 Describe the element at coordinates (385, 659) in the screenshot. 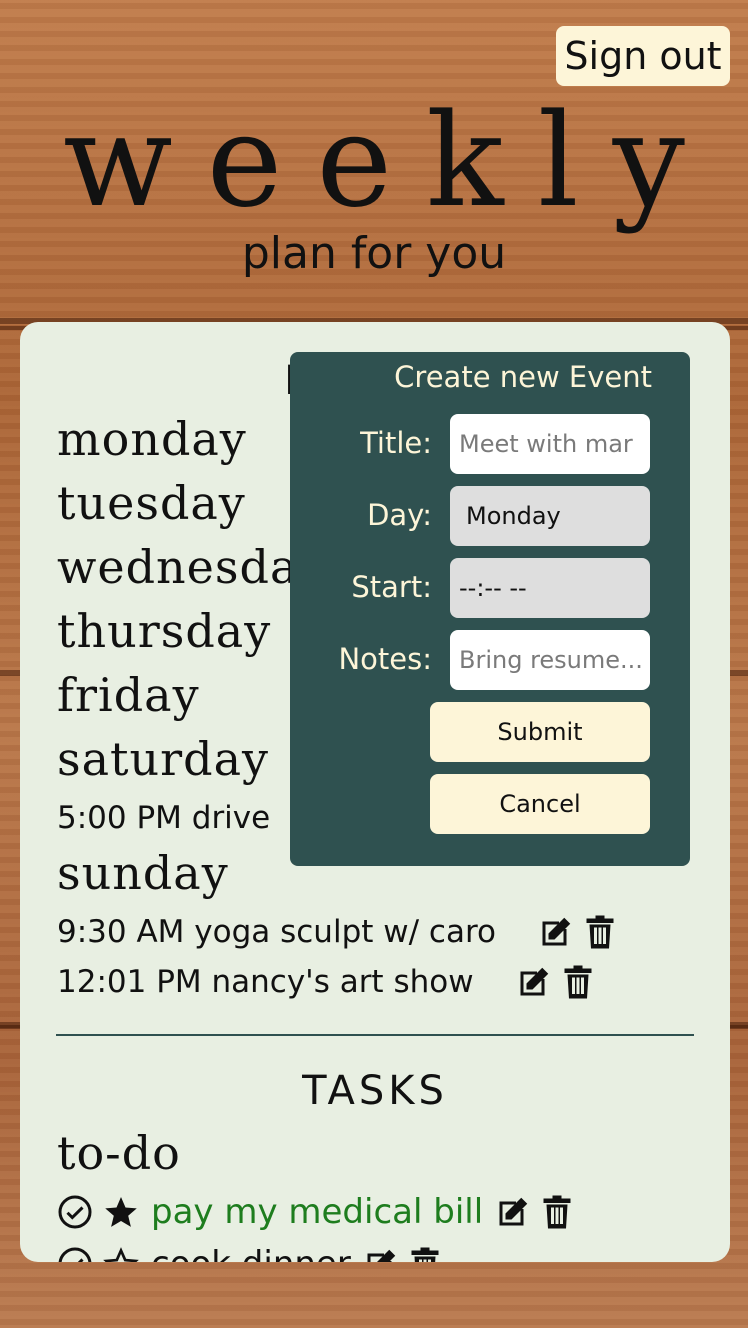

I see `notes-label: Notes:` at that location.